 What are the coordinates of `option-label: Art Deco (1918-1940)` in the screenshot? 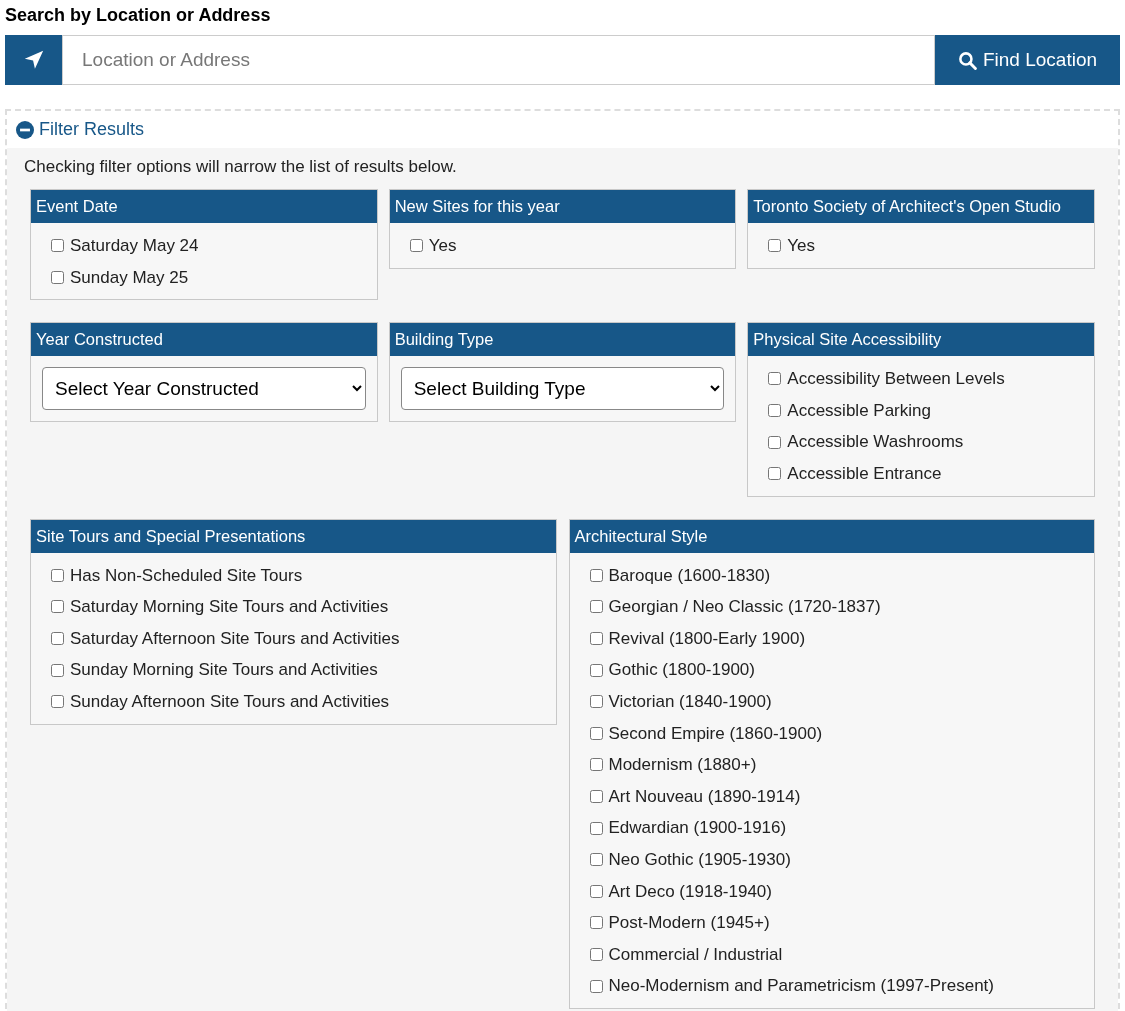 It's located at (690, 891).